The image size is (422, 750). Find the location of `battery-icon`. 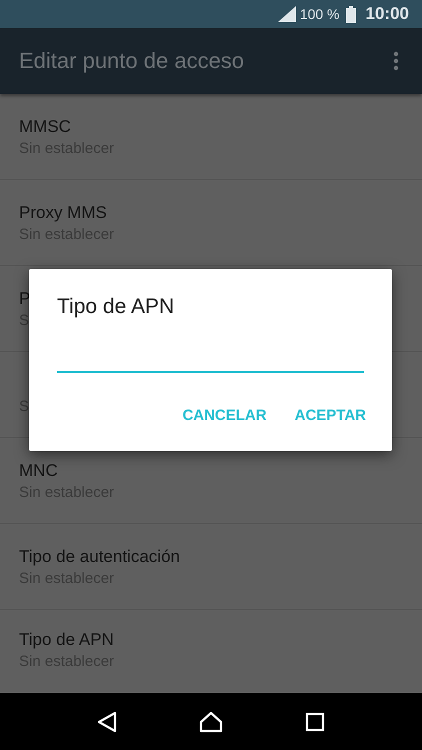

battery-icon is located at coordinates (351, 14).